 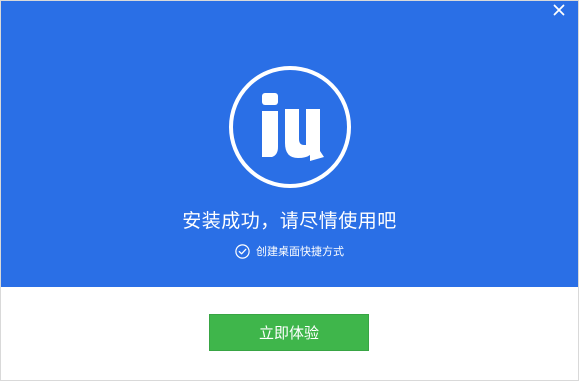 I want to click on shortcut-label: 创建桌面快捷方式, so click(x=300, y=251).